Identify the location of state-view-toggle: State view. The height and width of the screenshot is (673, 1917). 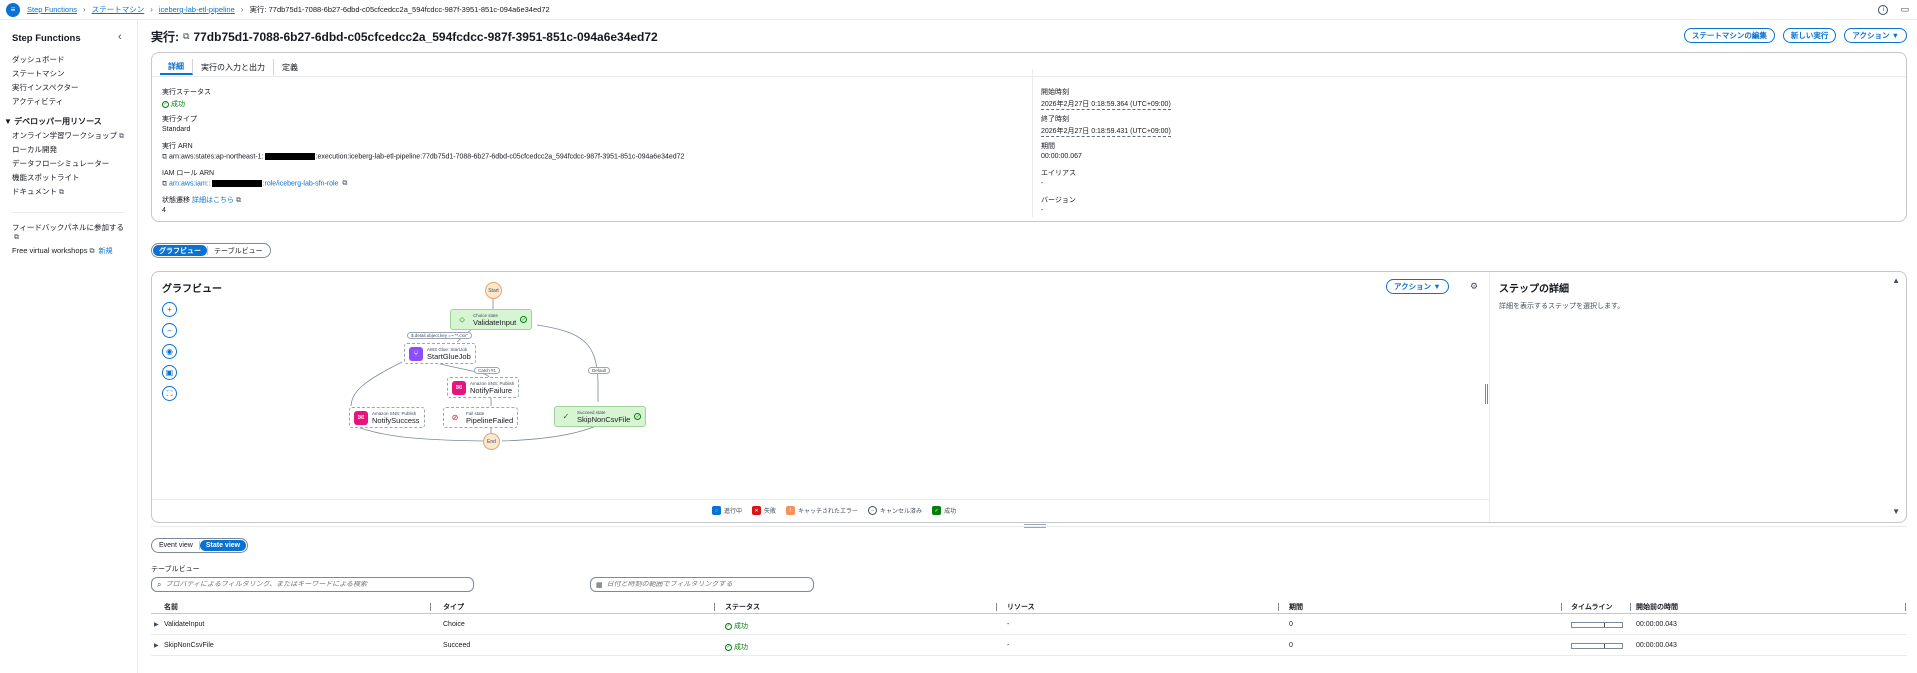
(223, 545).